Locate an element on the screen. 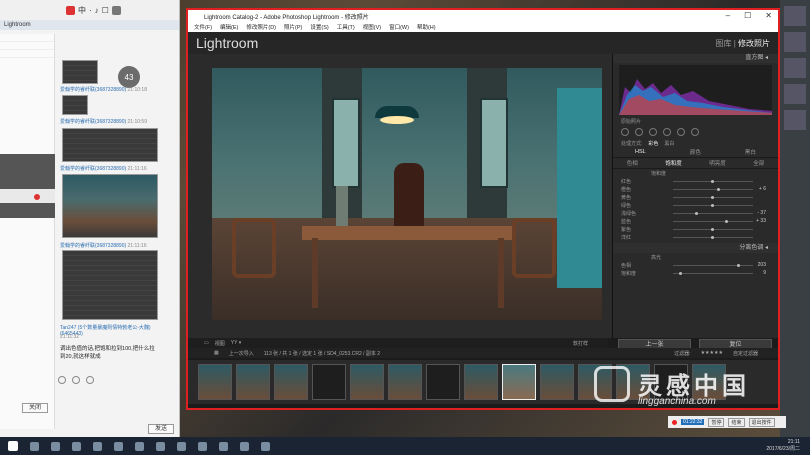 The width and height of the screenshot is (810, 455). punct-icon: · is located at coordinates (90, 10).